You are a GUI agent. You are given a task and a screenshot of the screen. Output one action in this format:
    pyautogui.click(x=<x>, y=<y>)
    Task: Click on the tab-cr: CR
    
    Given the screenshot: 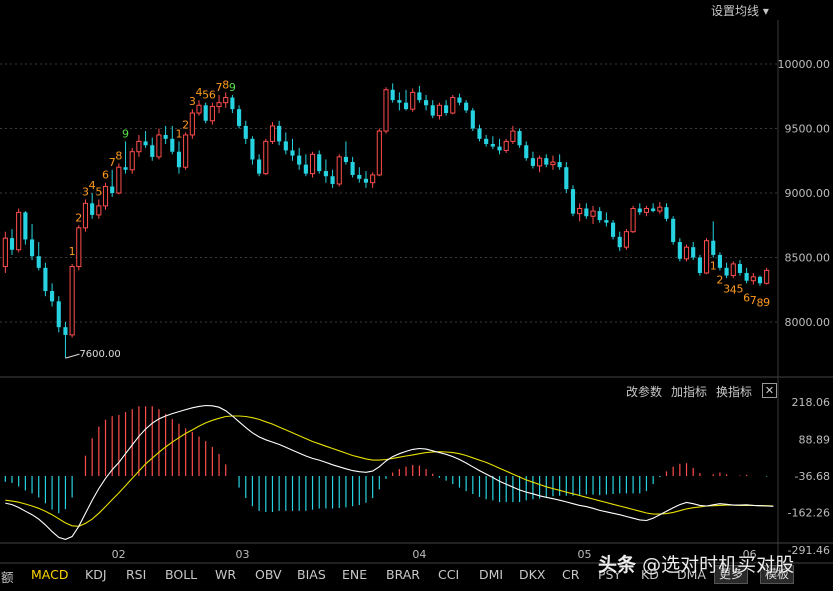 What is the action you would take?
    pyautogui.click(x=570, y=574)
    